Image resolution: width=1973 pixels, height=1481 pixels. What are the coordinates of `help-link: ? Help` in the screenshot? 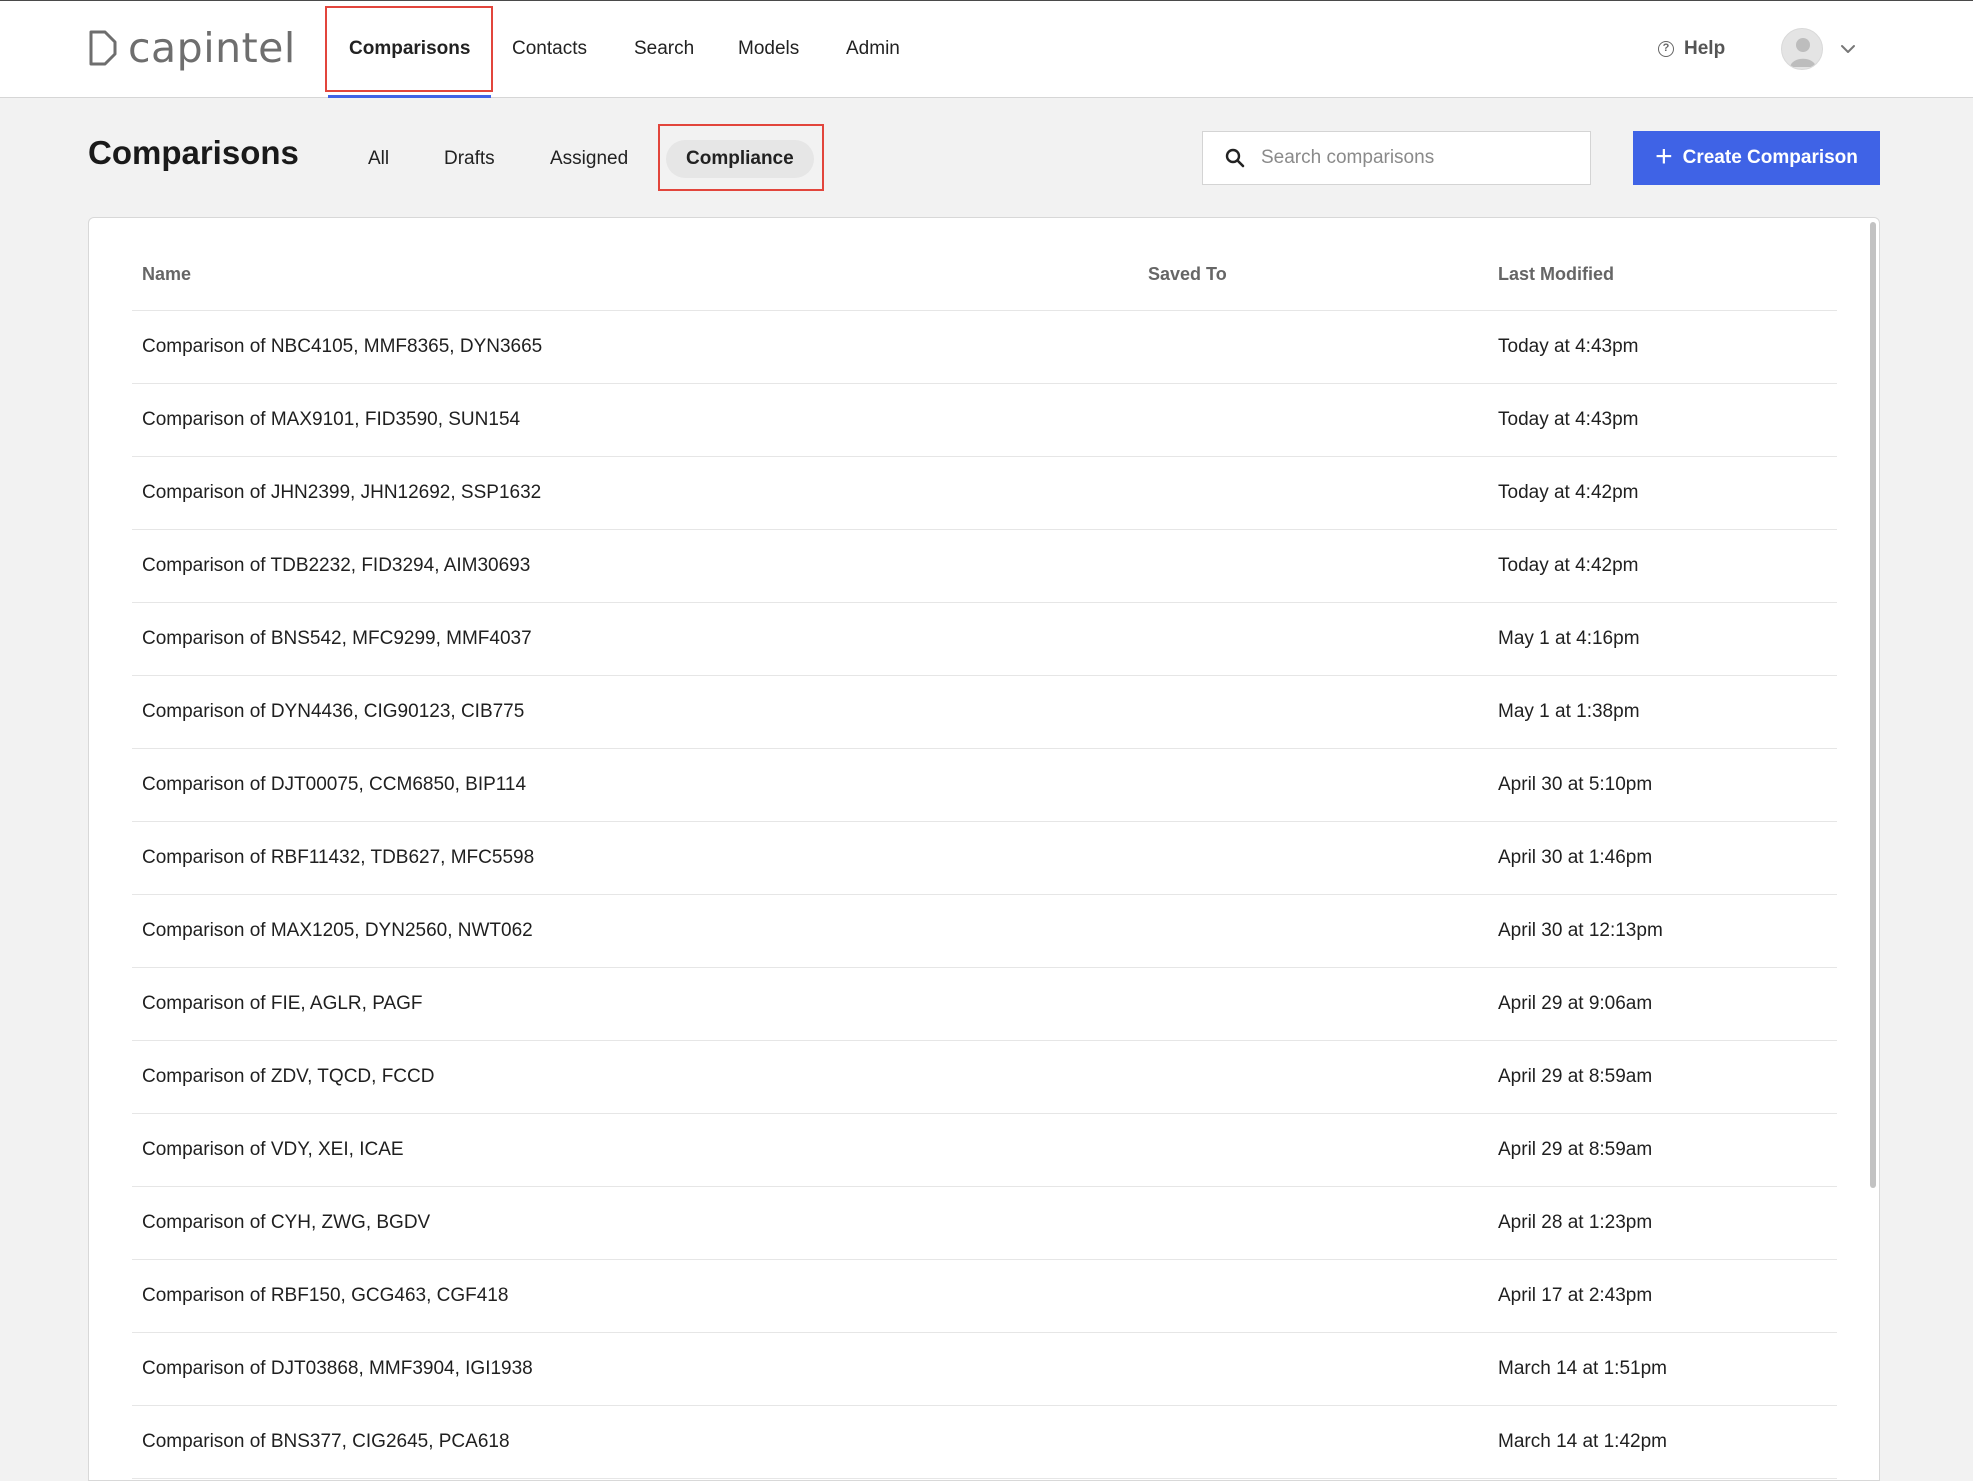 It's located at (1691, 49).